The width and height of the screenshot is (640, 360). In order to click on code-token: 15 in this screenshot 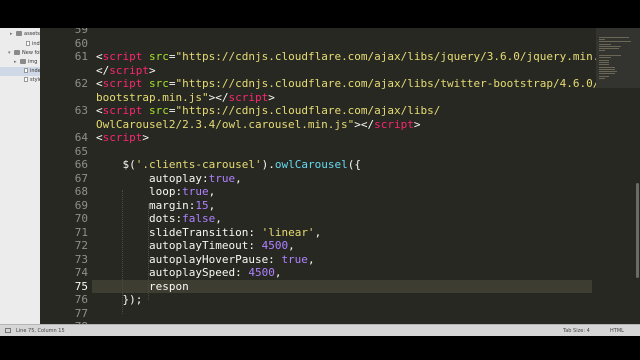, I will do `click(202, 205)`.